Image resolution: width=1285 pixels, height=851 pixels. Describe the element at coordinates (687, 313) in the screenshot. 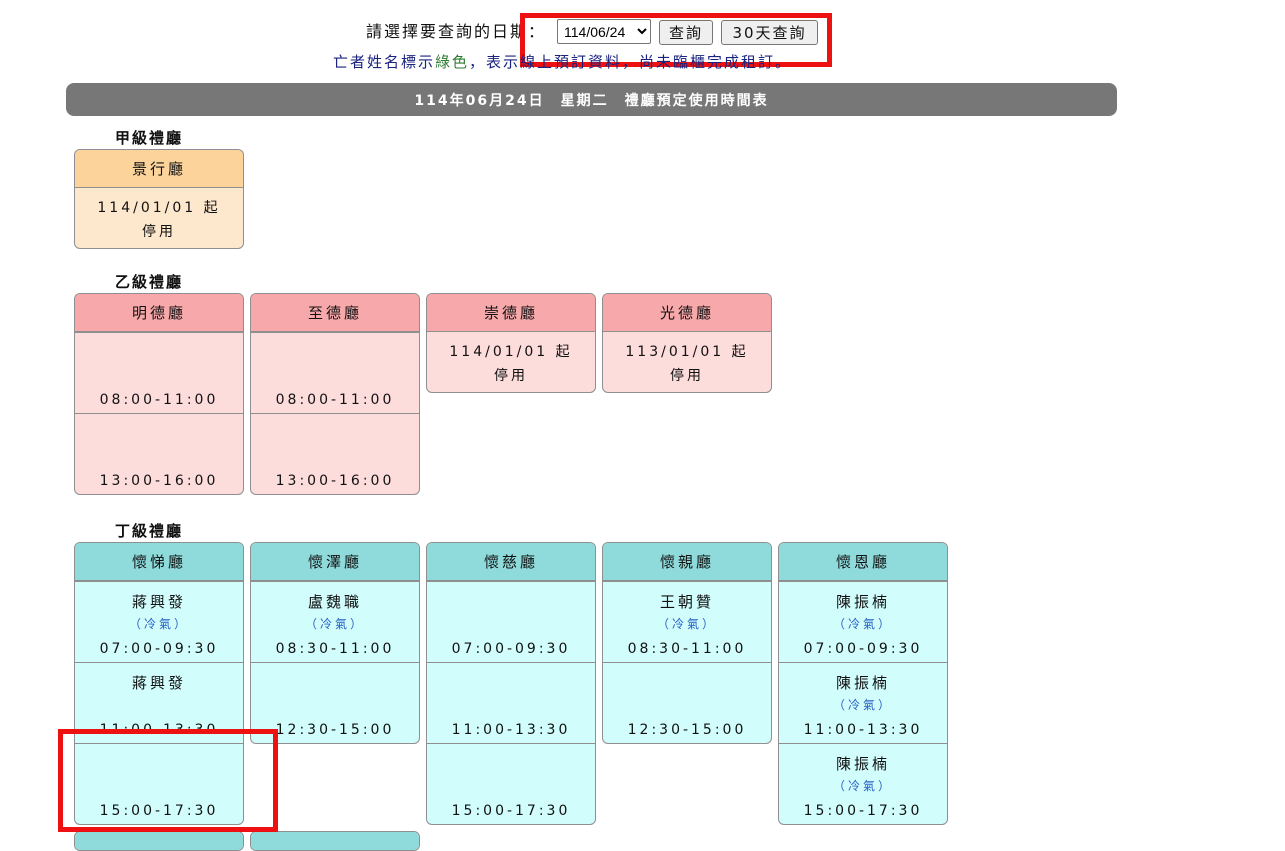

I see `hall-name: 光德廳` at that location.